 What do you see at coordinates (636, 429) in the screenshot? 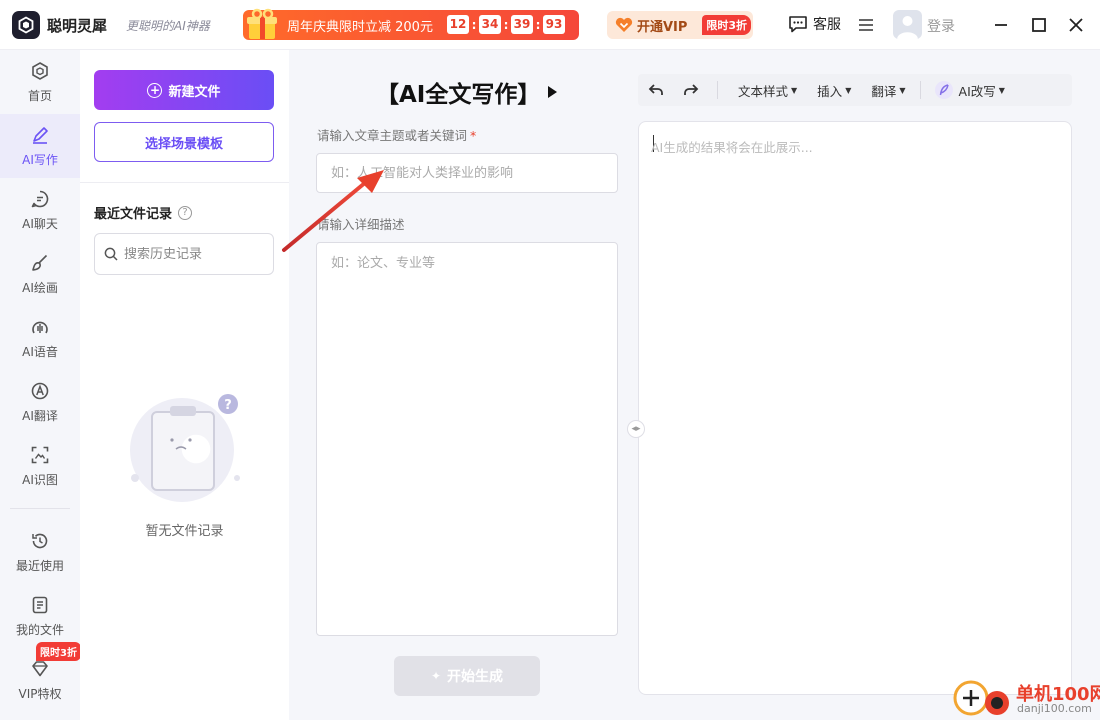
I see `panel-resize-handle: ◂▸` at bounding box center [636, 429].